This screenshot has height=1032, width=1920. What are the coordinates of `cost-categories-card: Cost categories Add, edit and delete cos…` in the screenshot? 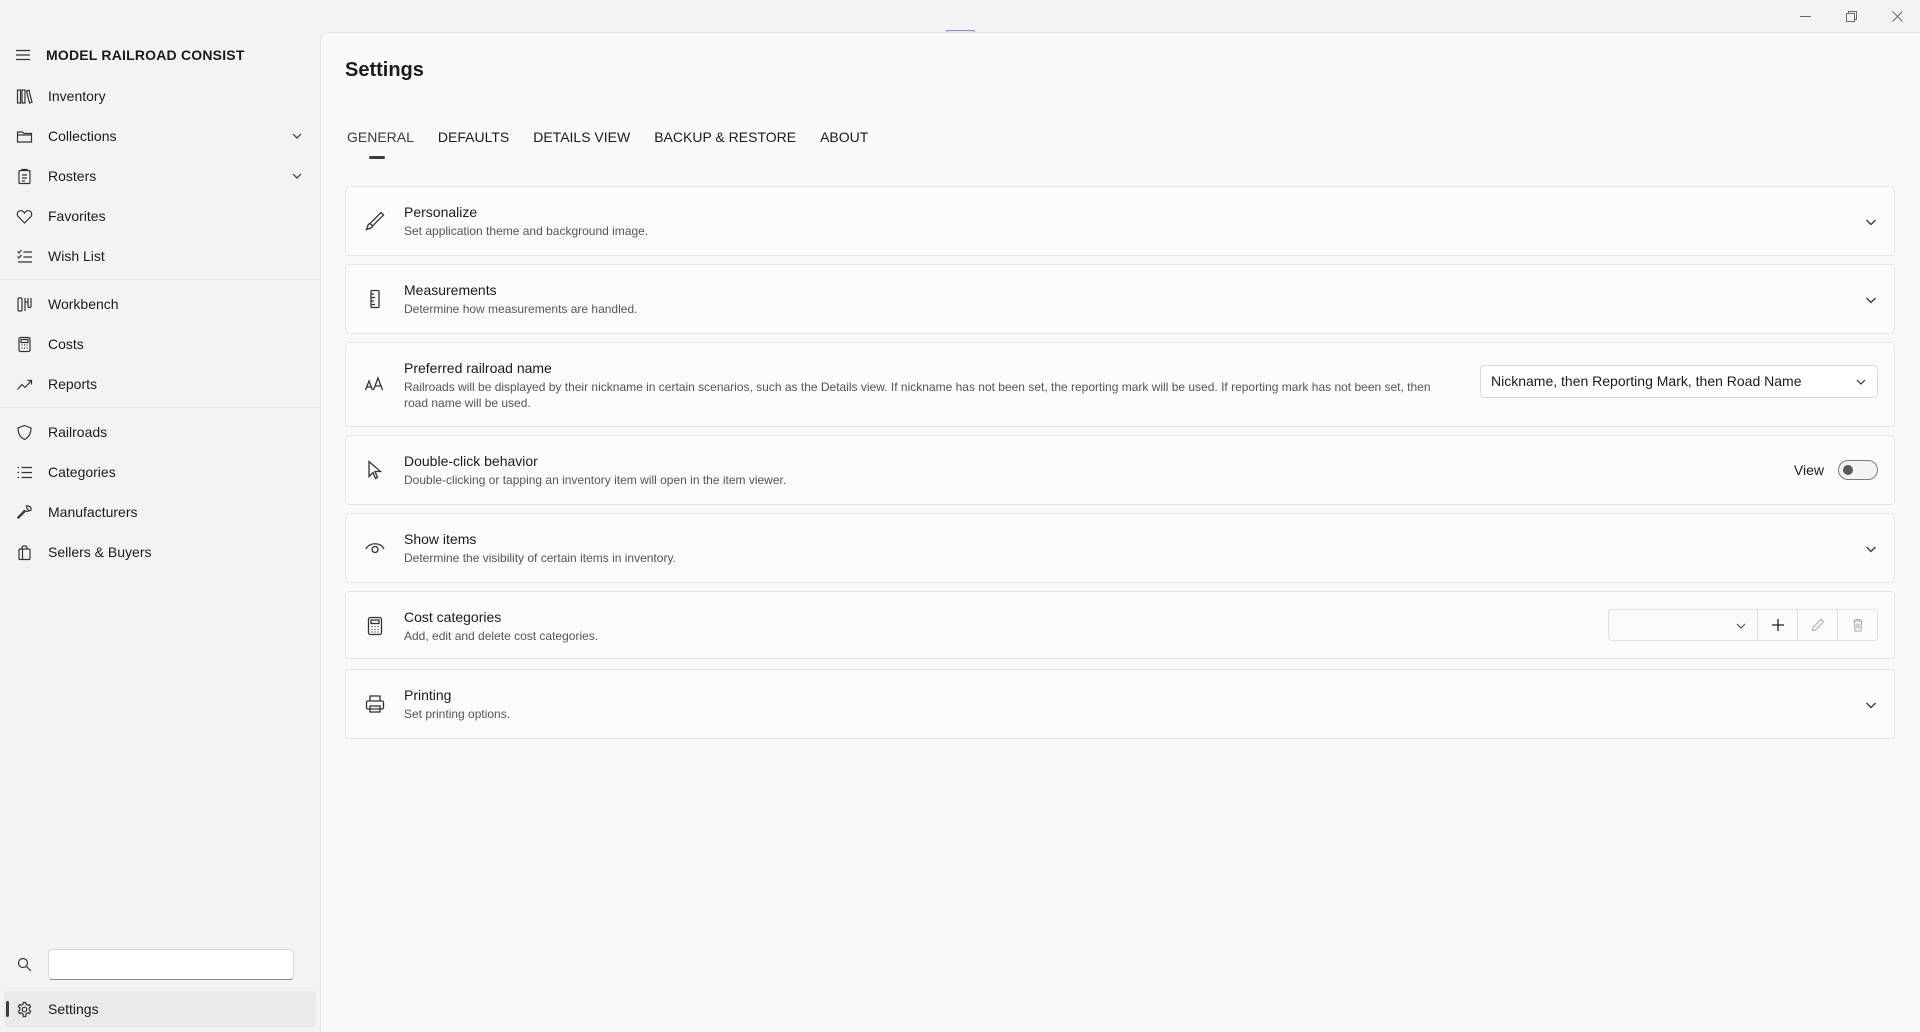 It's located at (1120, 625).